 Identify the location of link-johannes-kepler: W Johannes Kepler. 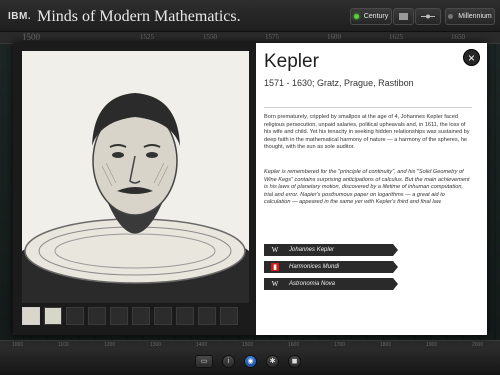
(331, 250).